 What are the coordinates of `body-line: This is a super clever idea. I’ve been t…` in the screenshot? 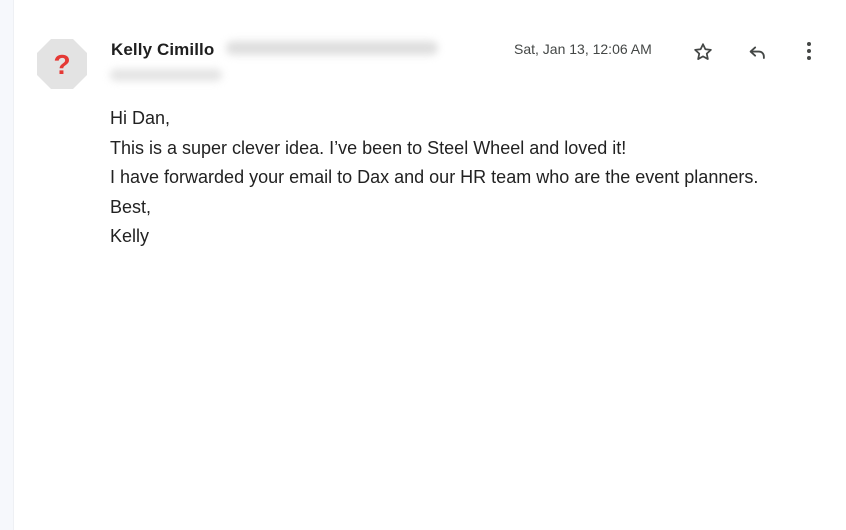 It's located at (368, 147).